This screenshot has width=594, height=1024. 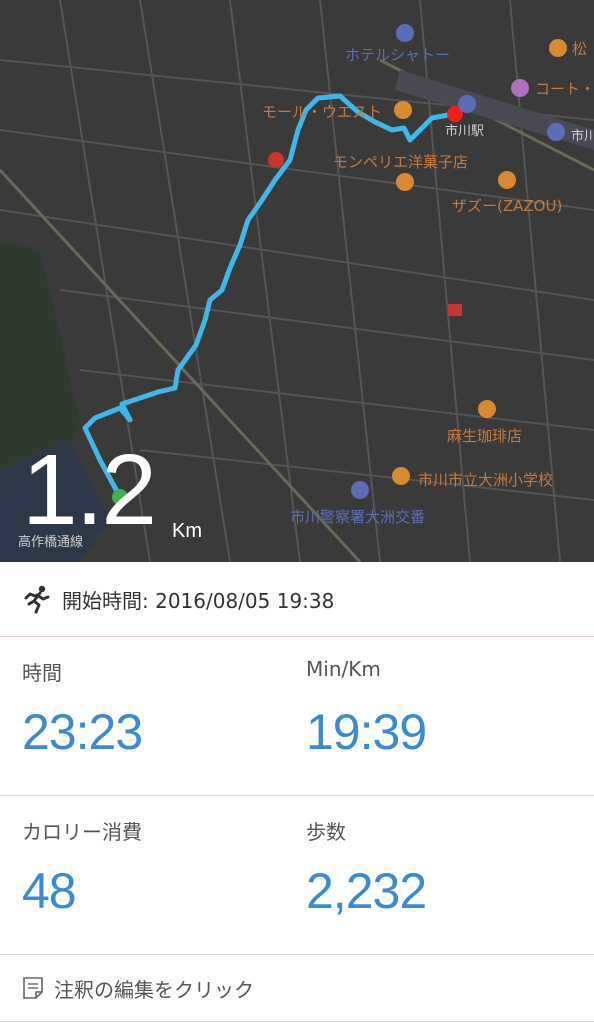 What do you see at coordinates (297, 988) in the screenshot?
I see `edit-note-button: 注釈の編集をクリック` at bounding box center [297, 988].